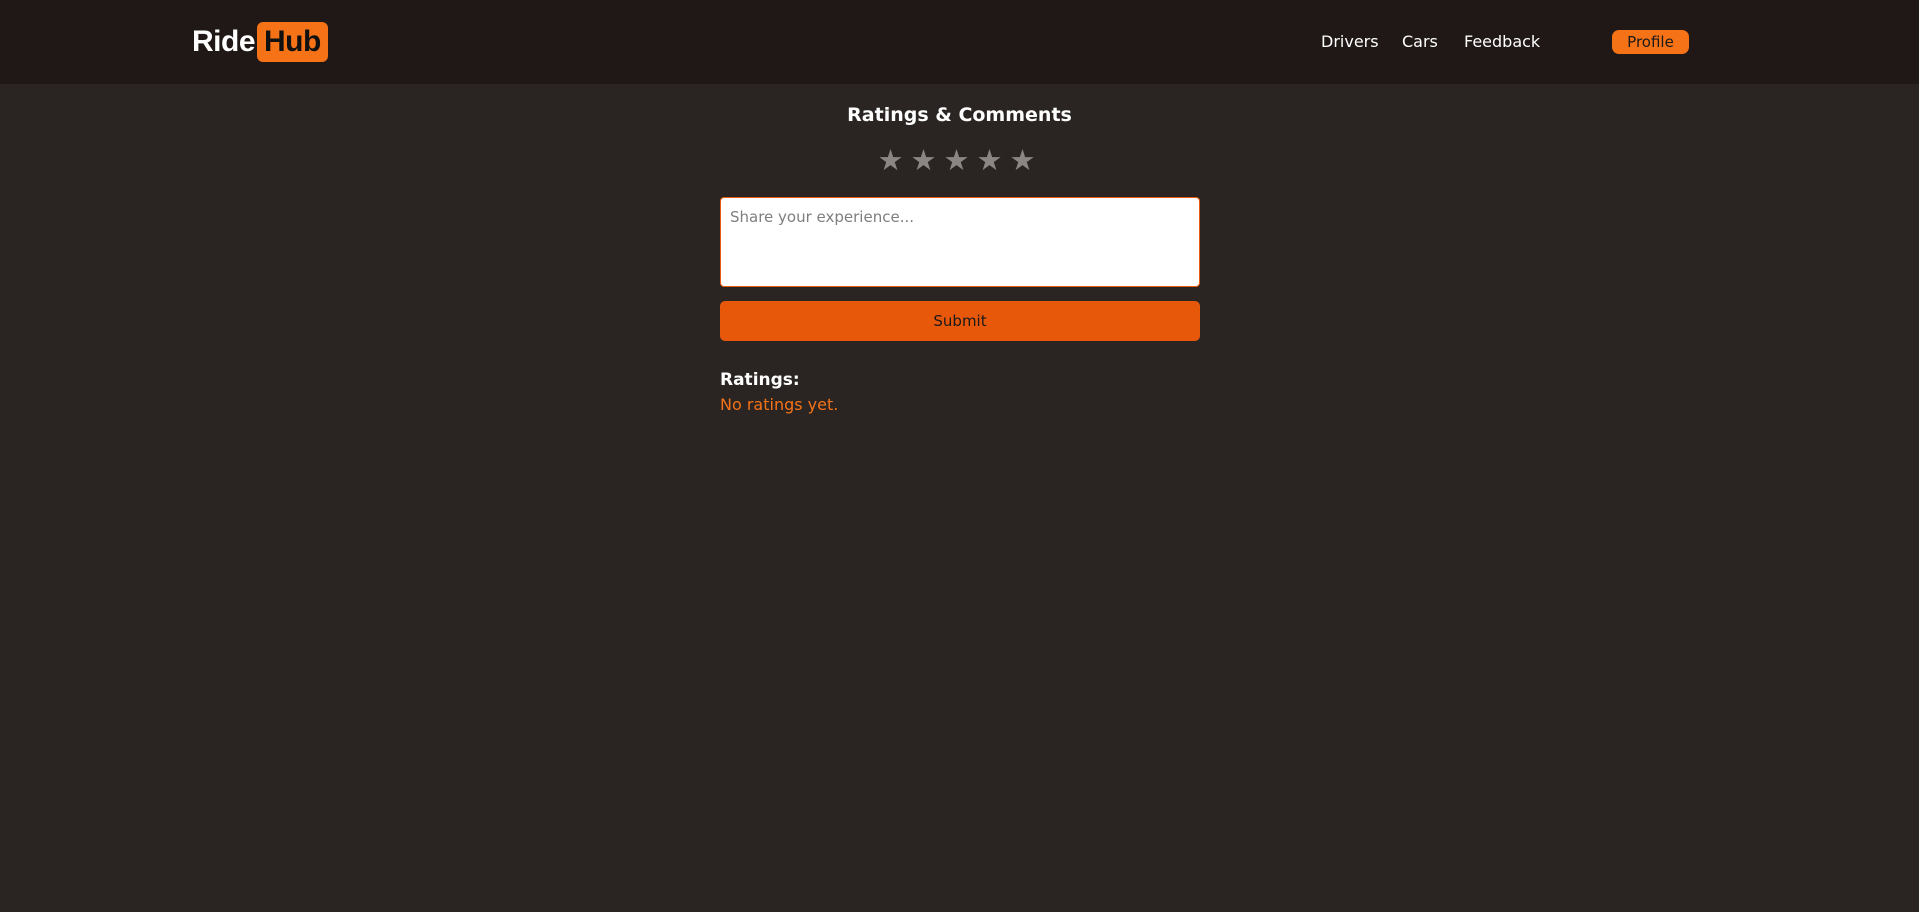 Image resolution: width=1919 pixels, height=912 pixels. Describe the element at coordinates (960, 242) in the screenshot. I see `comment-textarea` at that location.